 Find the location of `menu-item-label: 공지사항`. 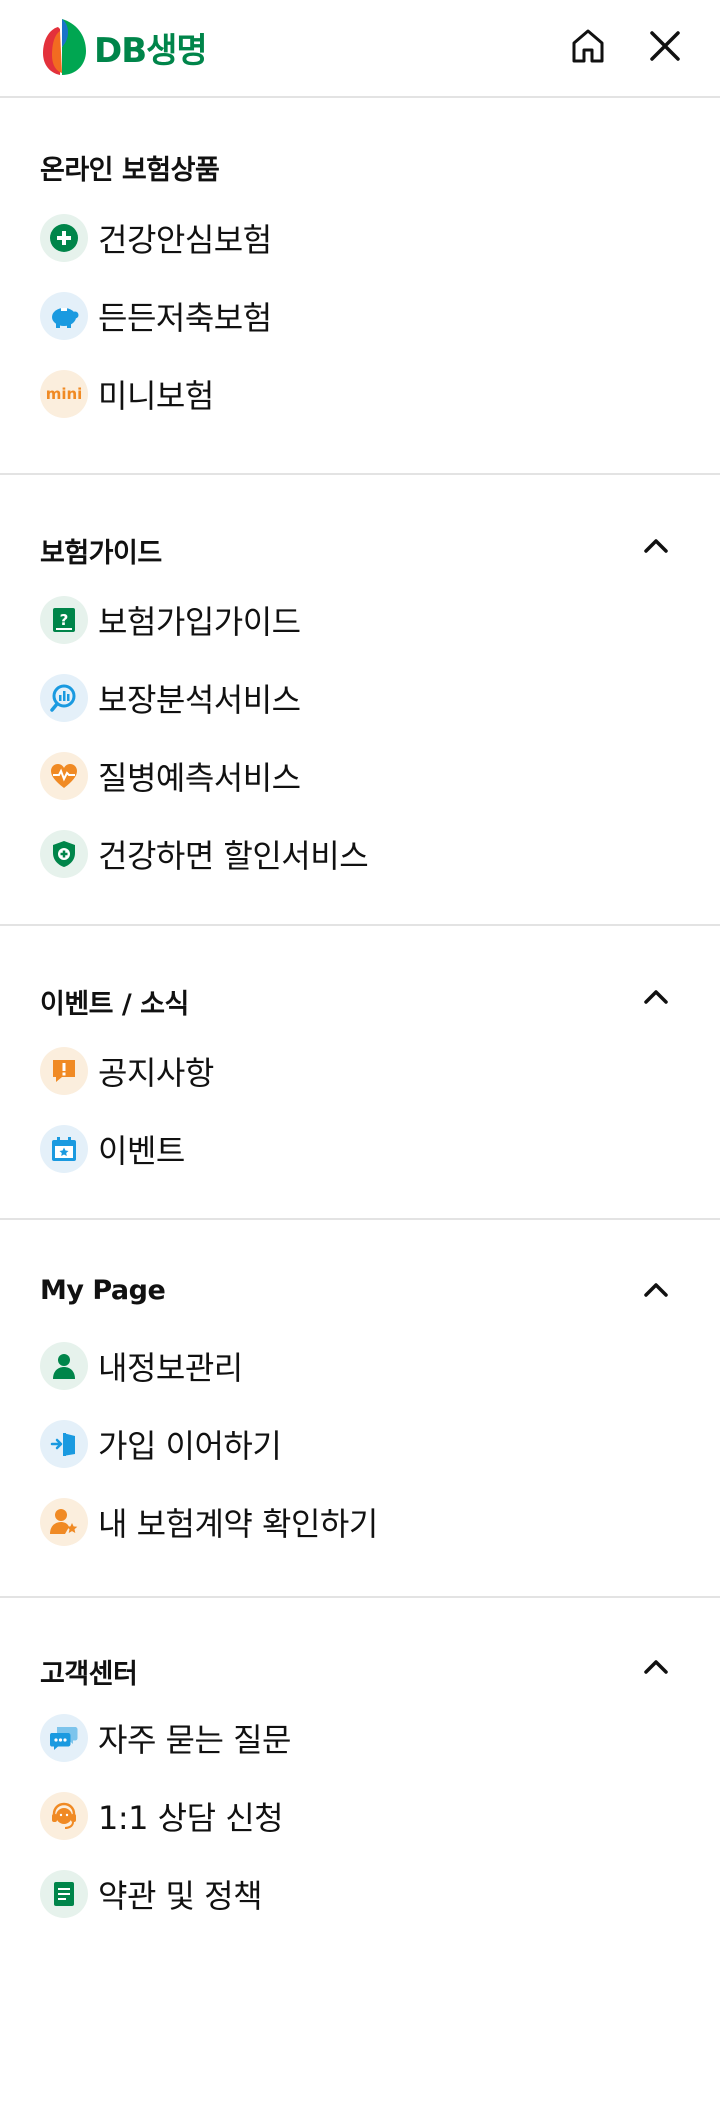

menu-item-label: 공지사항 is located at coordinates (156, 1073).